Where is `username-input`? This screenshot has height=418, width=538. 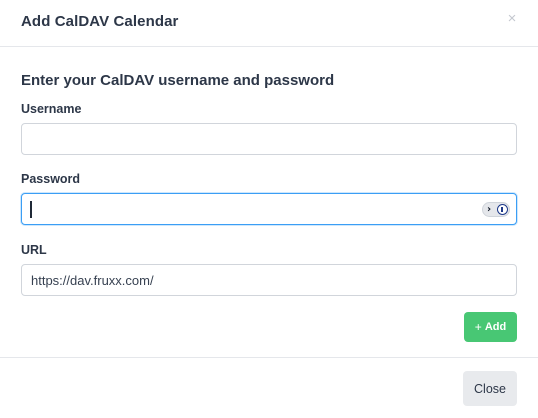
username-input is located at coordinates (269, 139).